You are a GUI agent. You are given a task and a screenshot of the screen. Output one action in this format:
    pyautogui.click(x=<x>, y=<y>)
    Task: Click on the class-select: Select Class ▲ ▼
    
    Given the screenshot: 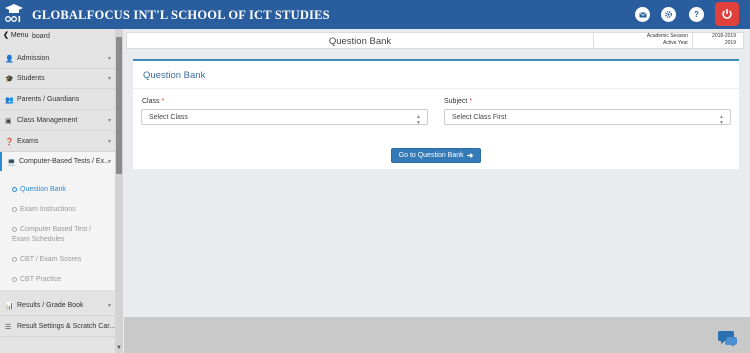 What is the action you would take?
    pyautogui.click(x=284, y=117)
    